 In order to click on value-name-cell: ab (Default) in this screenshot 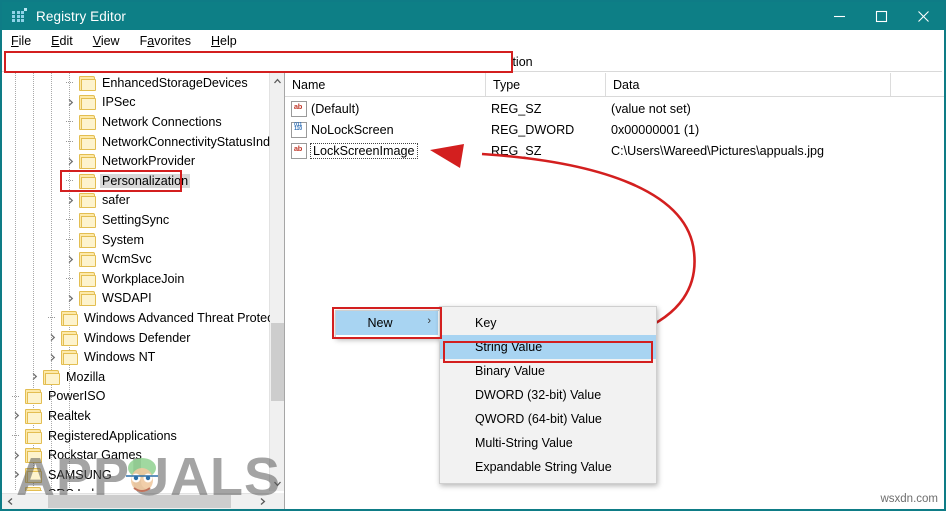, I will do `click(388, 108)`.